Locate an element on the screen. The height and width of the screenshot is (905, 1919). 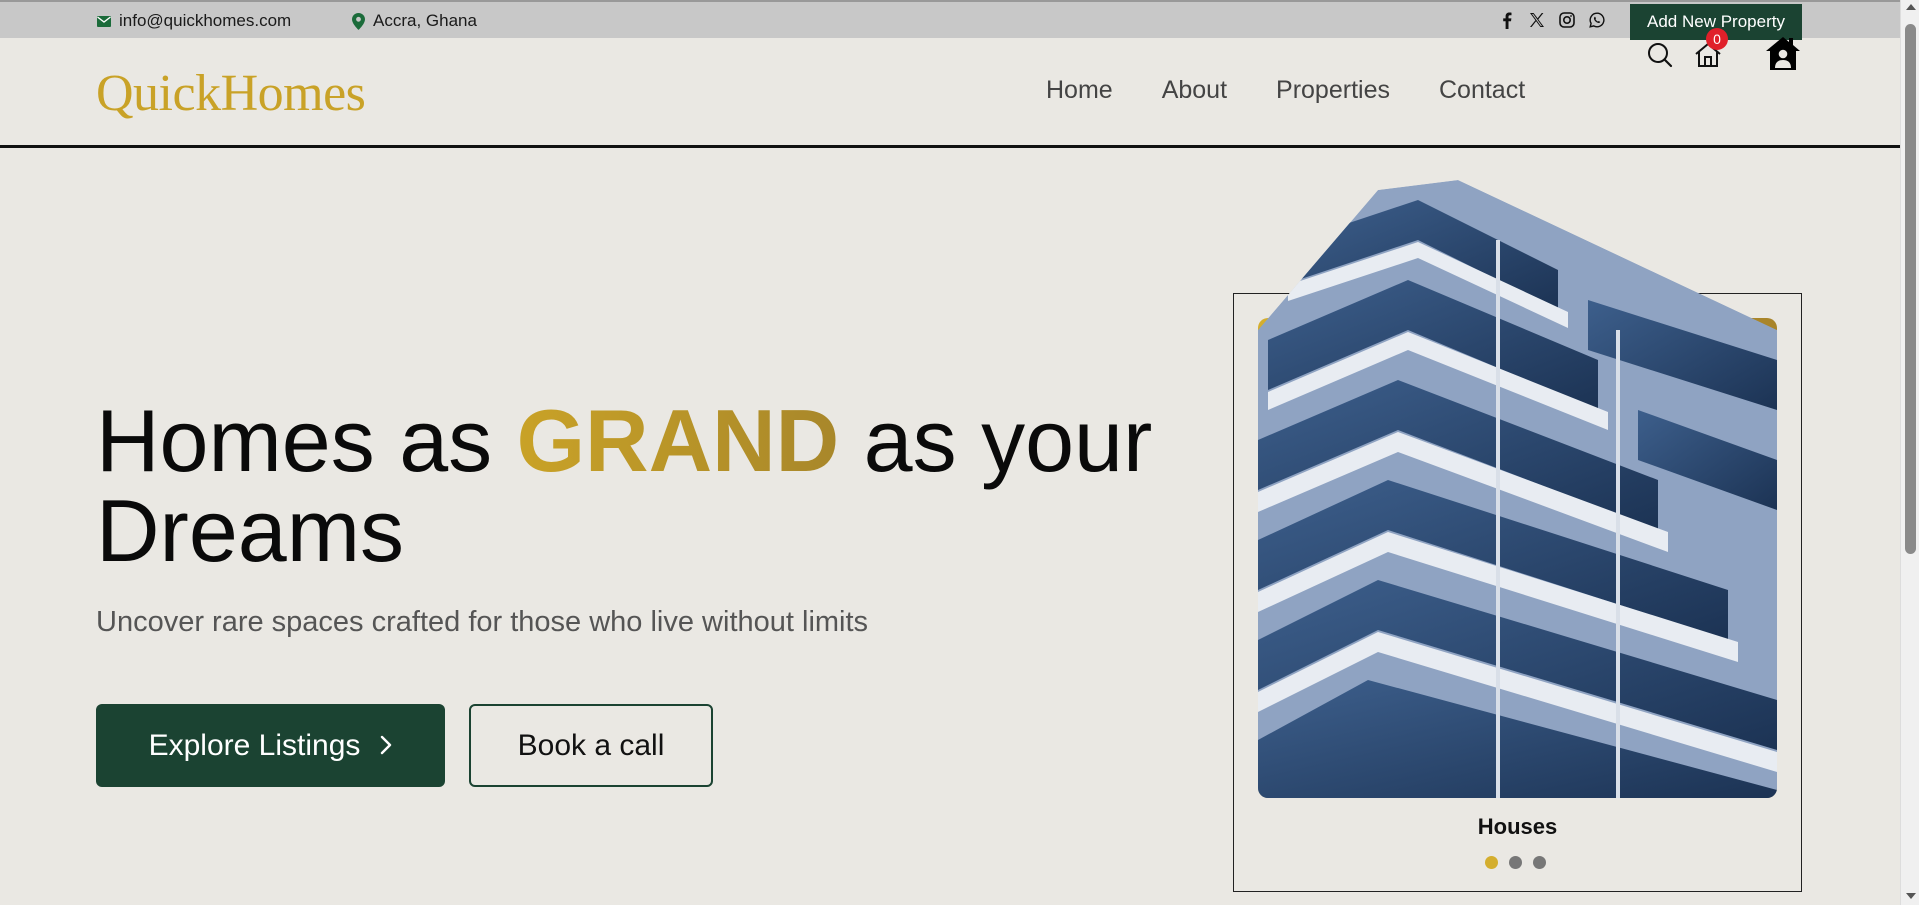
nav-home: Home is located at coordinates (1079, 90).